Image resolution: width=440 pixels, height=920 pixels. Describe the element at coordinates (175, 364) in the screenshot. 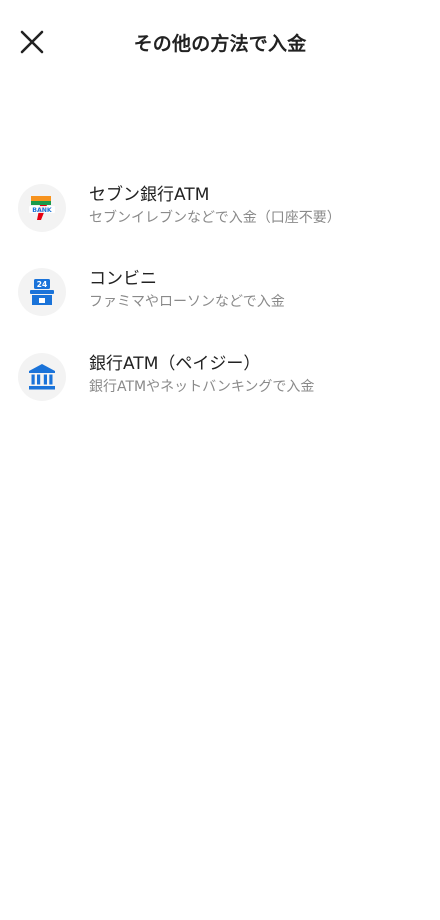

I see `method-title: 銀行ATM（ペイジー）` at that location.